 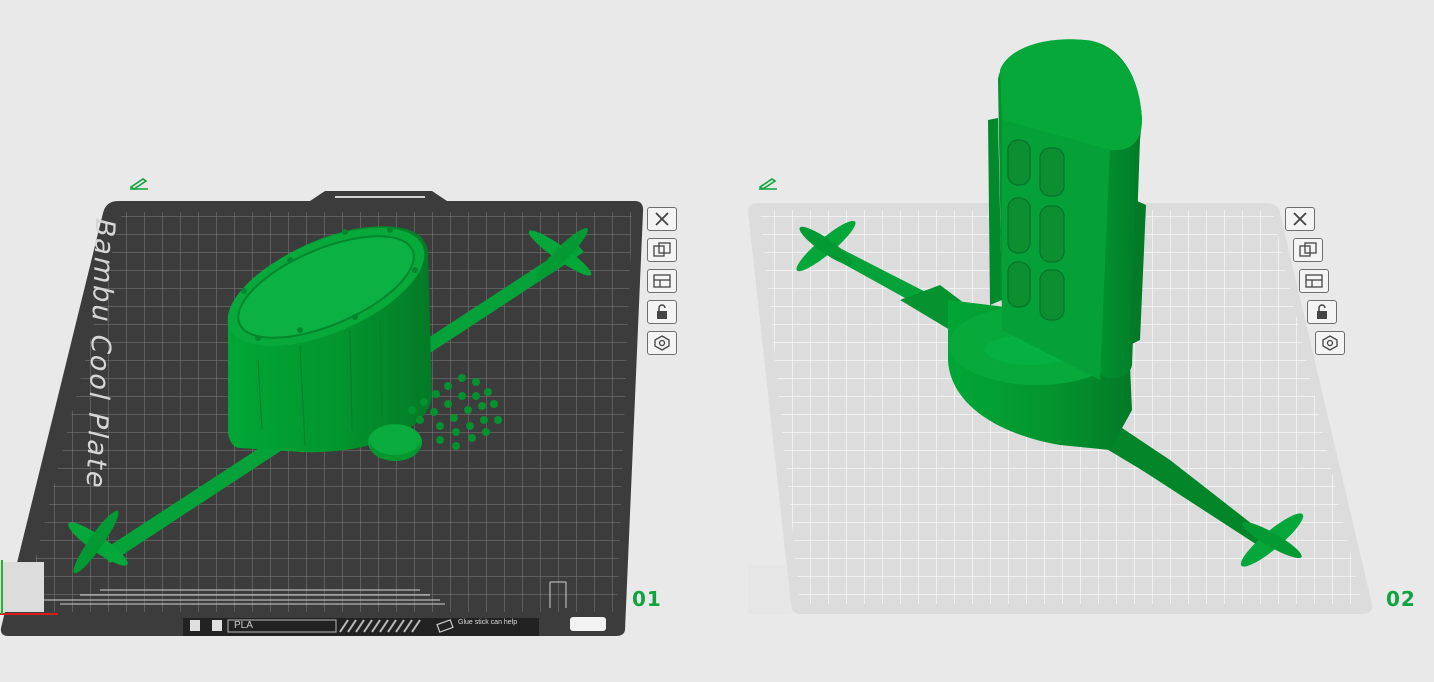 What do you see at coordinates (647, 599) in the screenshot?
I see `plate-1-number: 01` at bounding box center [647, 599].